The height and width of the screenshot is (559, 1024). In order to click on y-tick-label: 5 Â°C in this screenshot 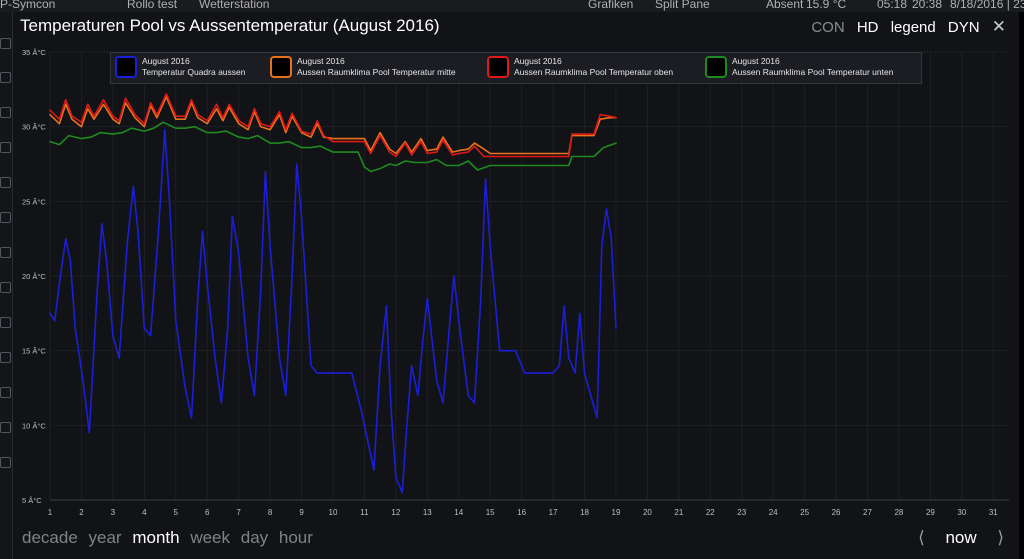, I will do `click(32, 500)`.